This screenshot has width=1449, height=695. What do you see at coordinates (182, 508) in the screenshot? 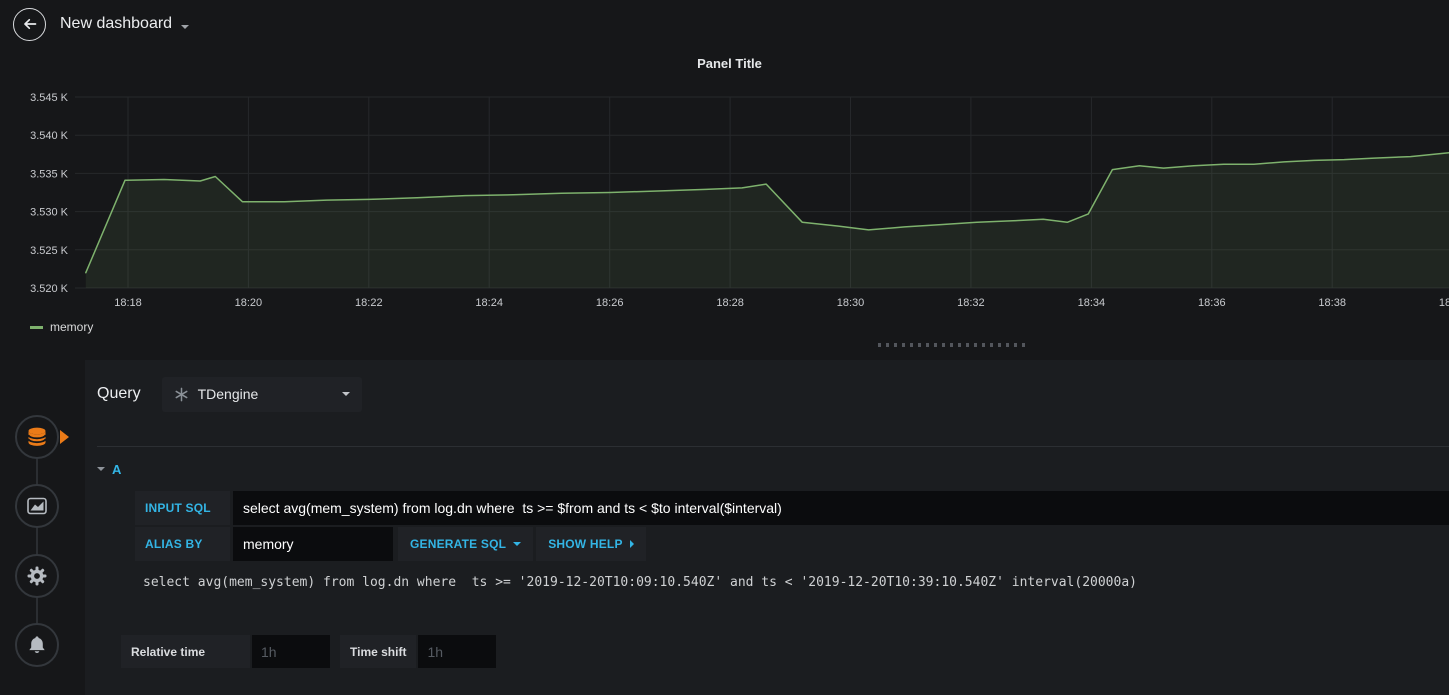
I see `input-sql-label: INPUT SQL` at bounding box center [182, 508].